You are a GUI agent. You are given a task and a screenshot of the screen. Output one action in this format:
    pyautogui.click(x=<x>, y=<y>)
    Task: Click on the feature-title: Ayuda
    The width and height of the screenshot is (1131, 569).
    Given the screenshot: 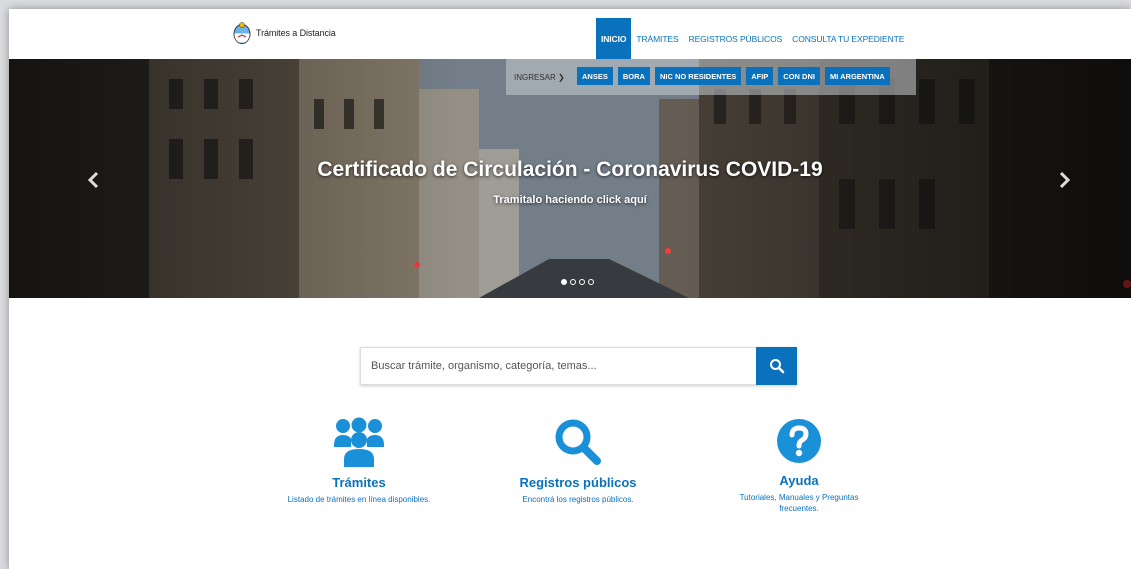 What is the action you would take?
    pyautogui.click(x=799, y=480)
    